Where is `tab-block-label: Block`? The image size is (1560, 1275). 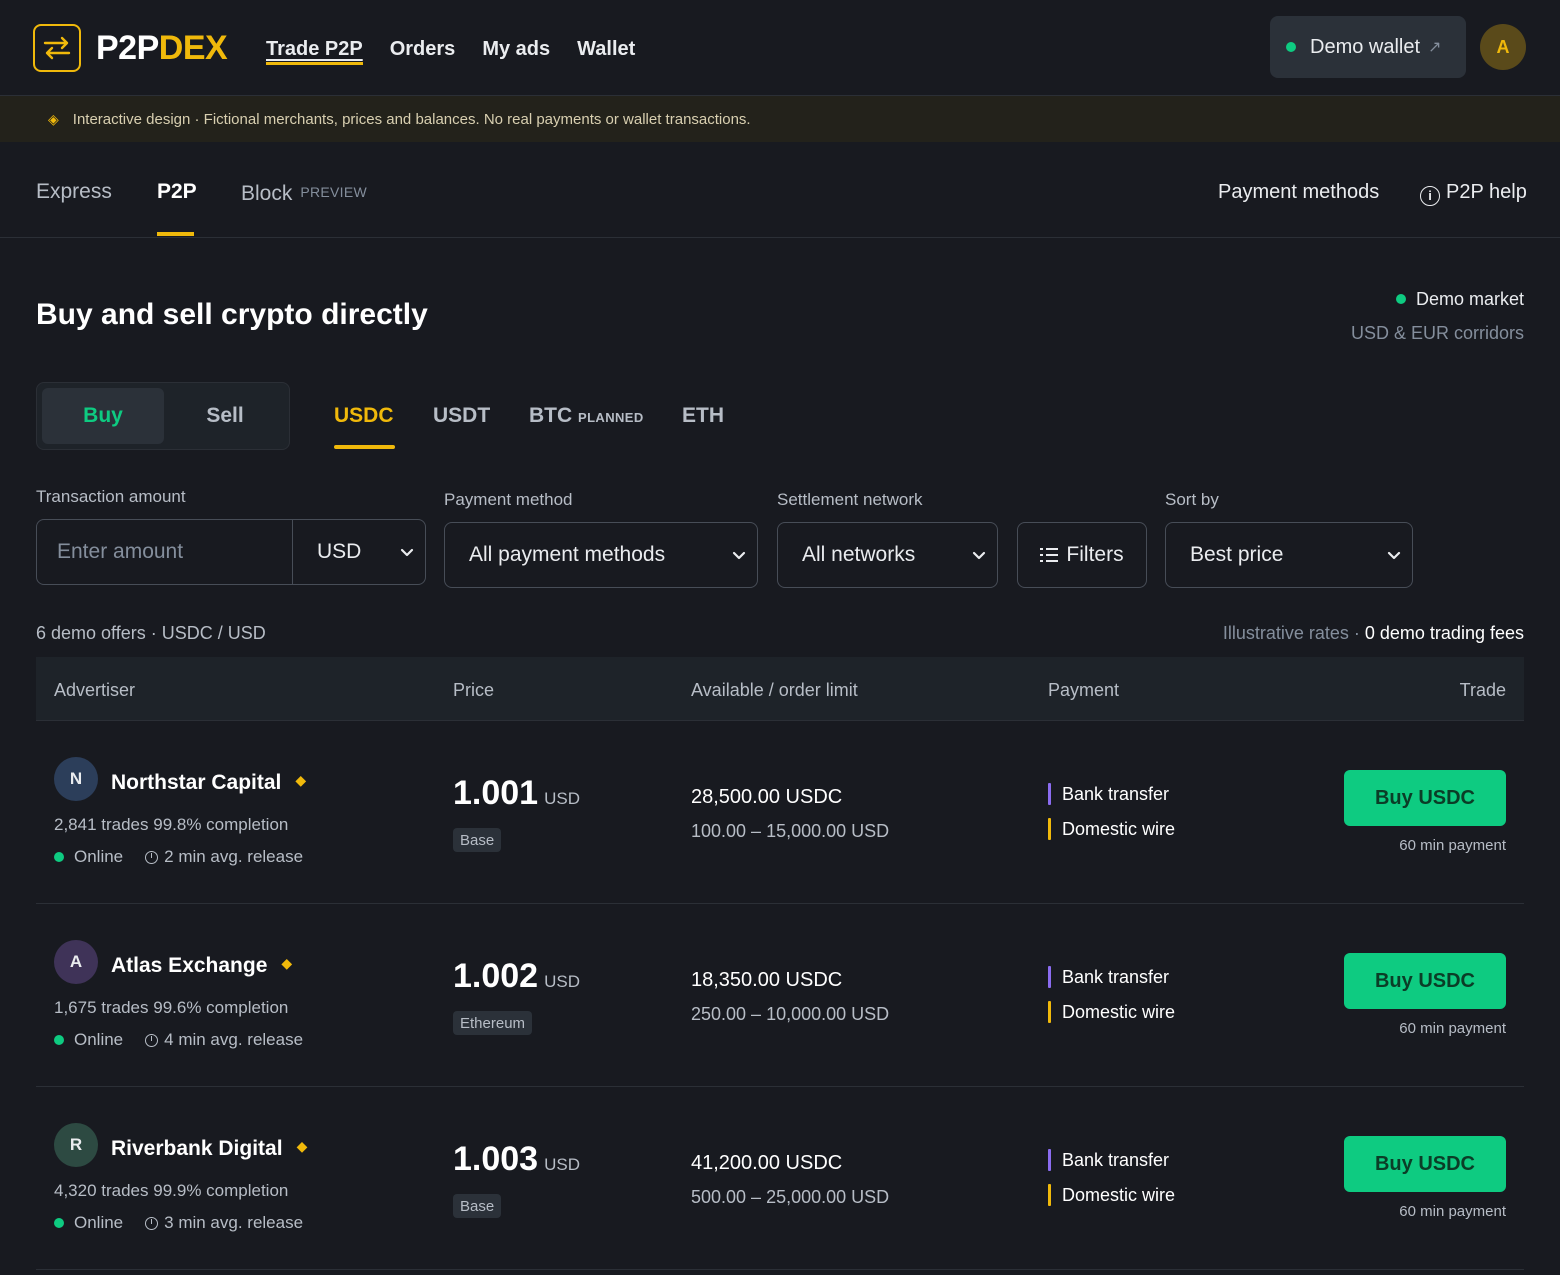 tab-block-label: Block is located at coordinates (267, 193).